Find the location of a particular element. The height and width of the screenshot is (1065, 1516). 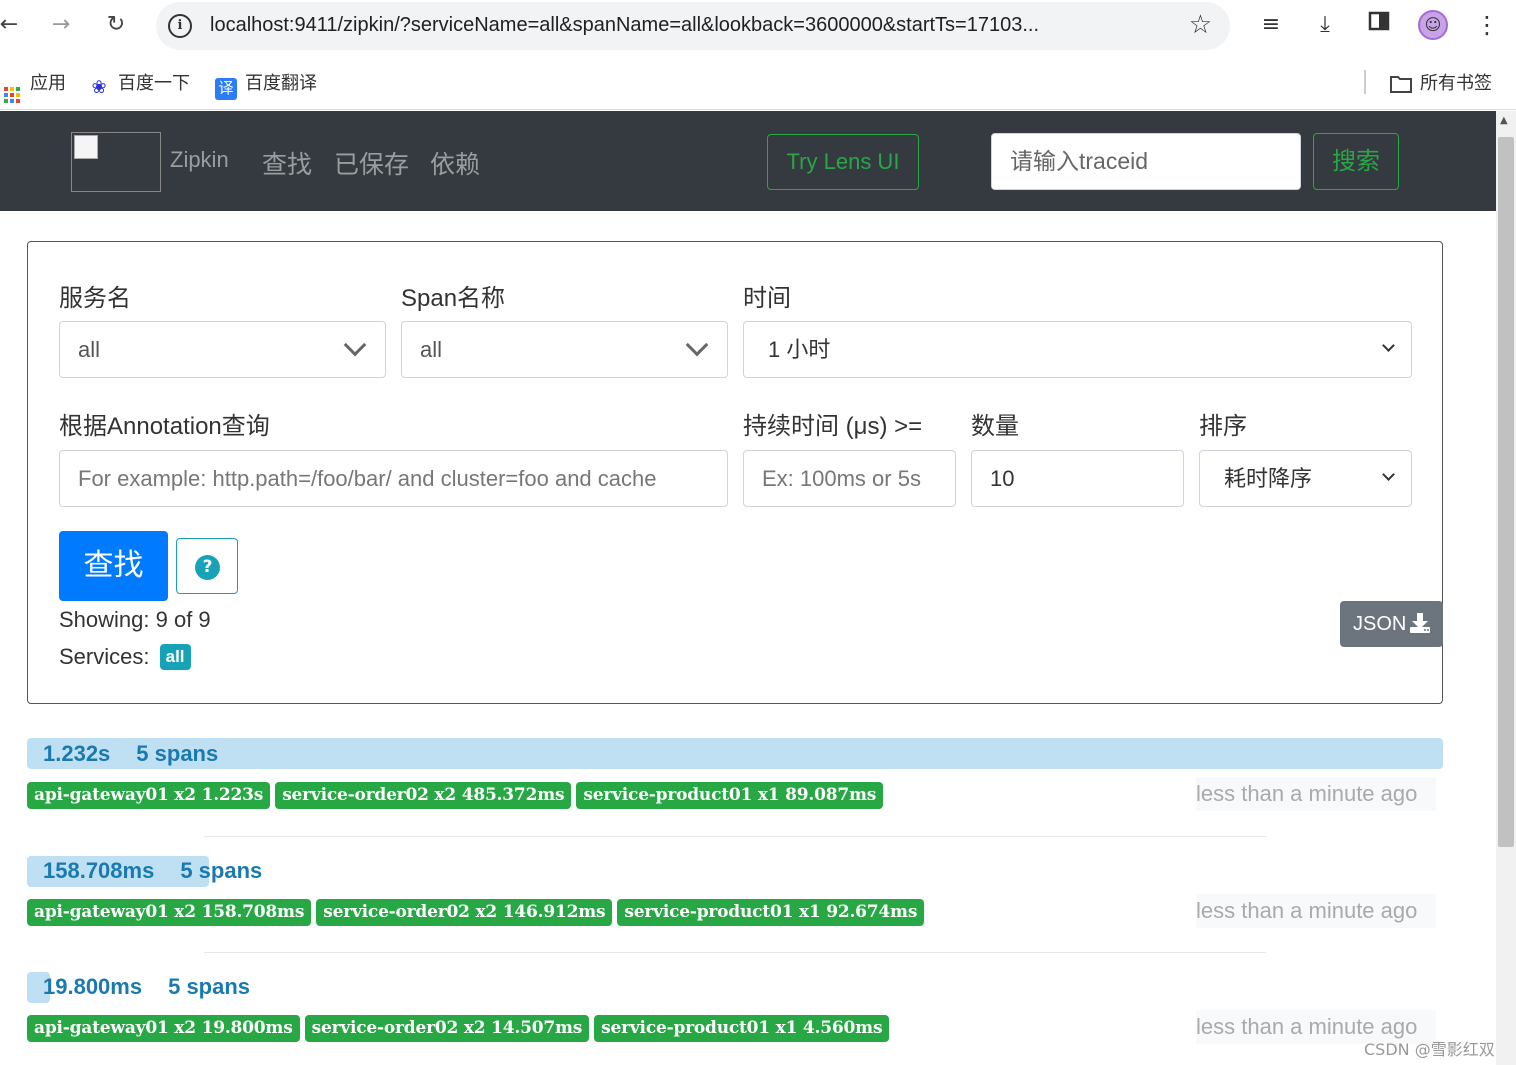

duration-input: Ex: 100ms or 5s is located at coordinates (849, 478).